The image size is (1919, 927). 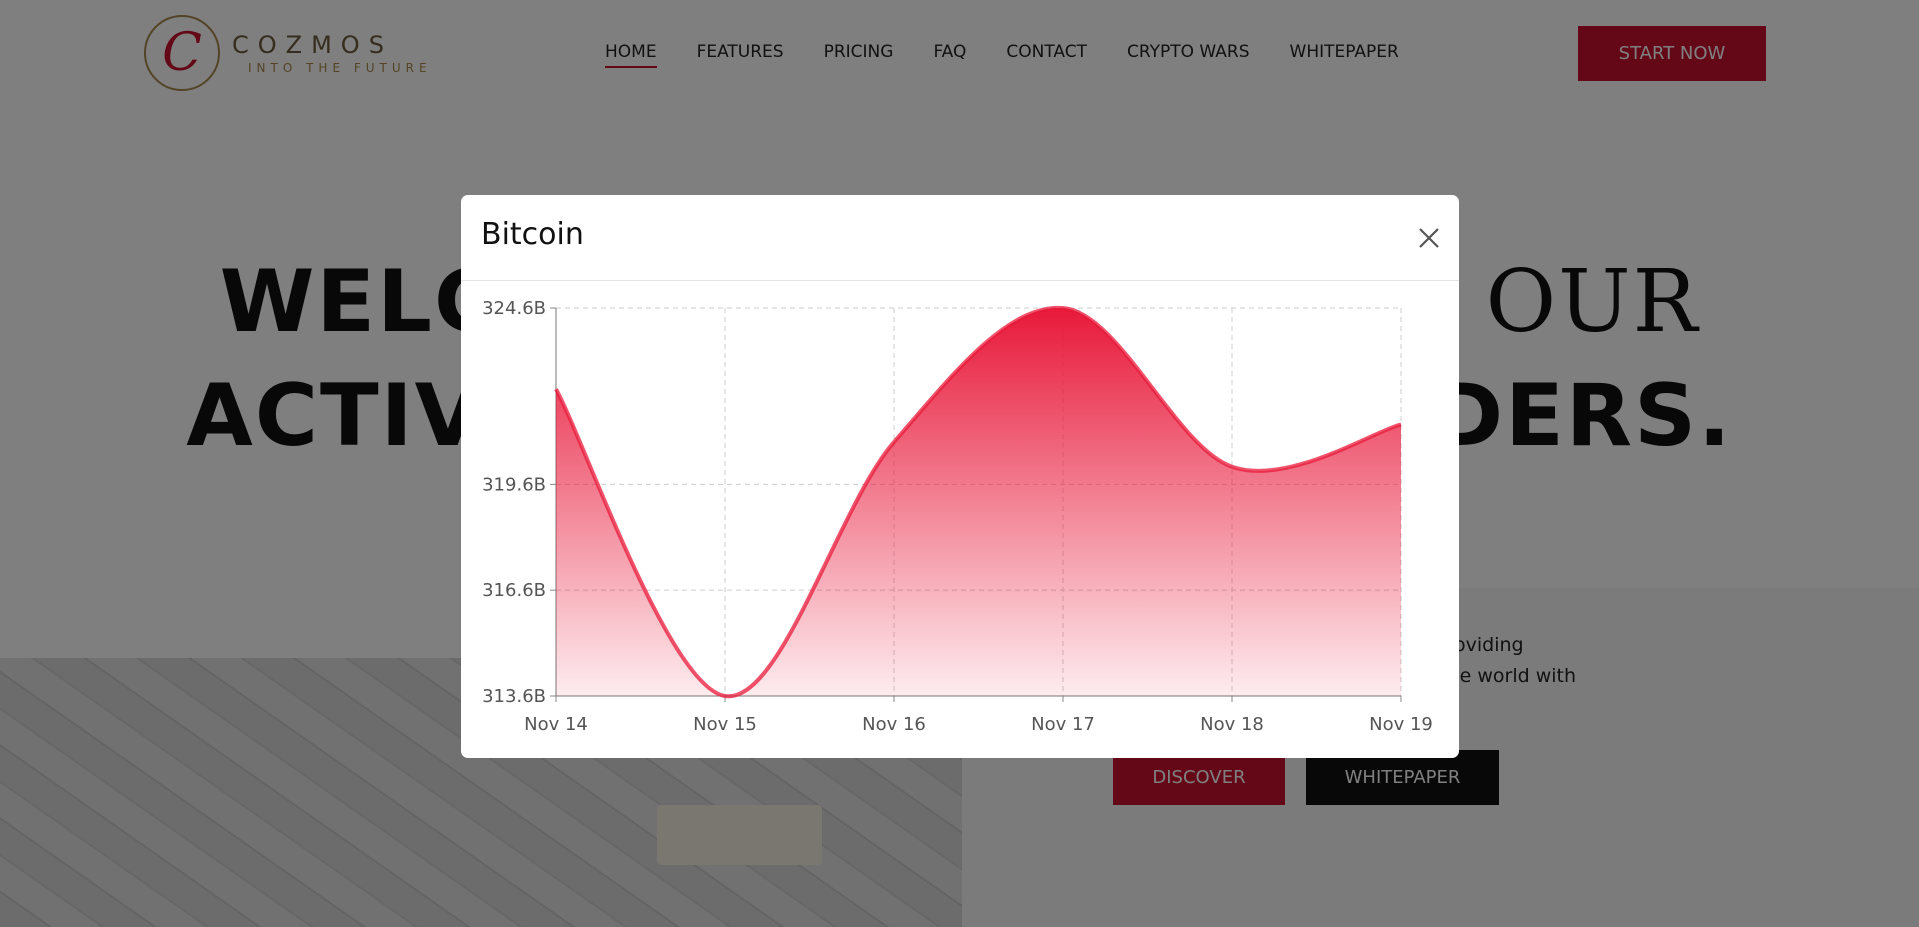 I want to click on x-tick-label: Nov 19, so click(x=1401, y=724).